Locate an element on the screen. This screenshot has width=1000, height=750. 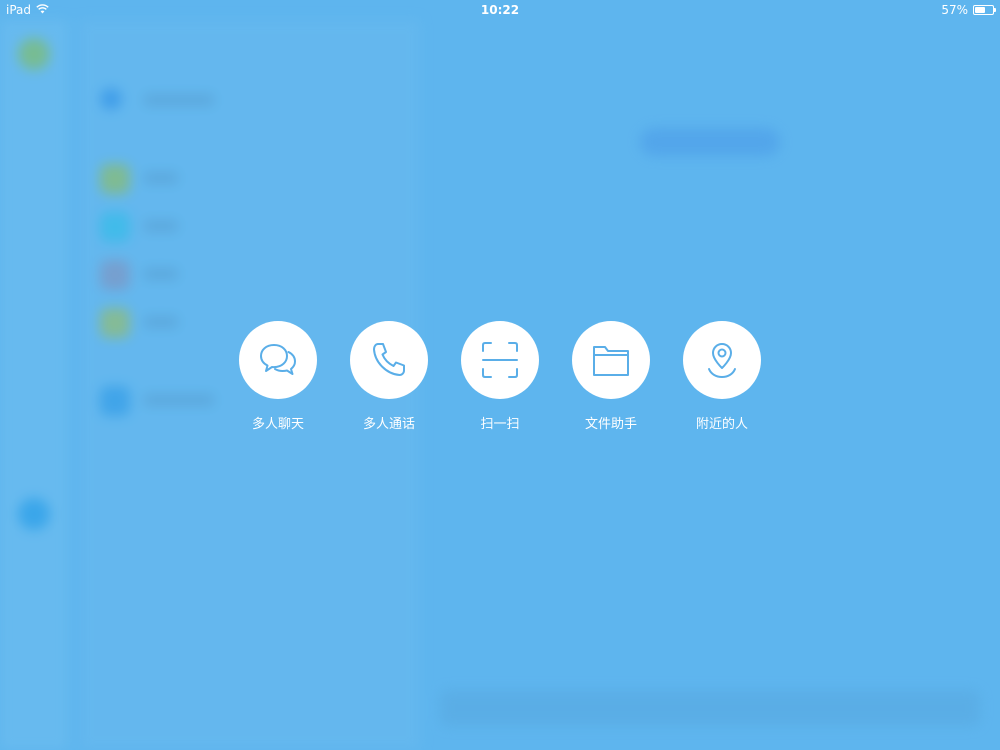
chat-bubbles-icon is located at coordinates (278, 359).